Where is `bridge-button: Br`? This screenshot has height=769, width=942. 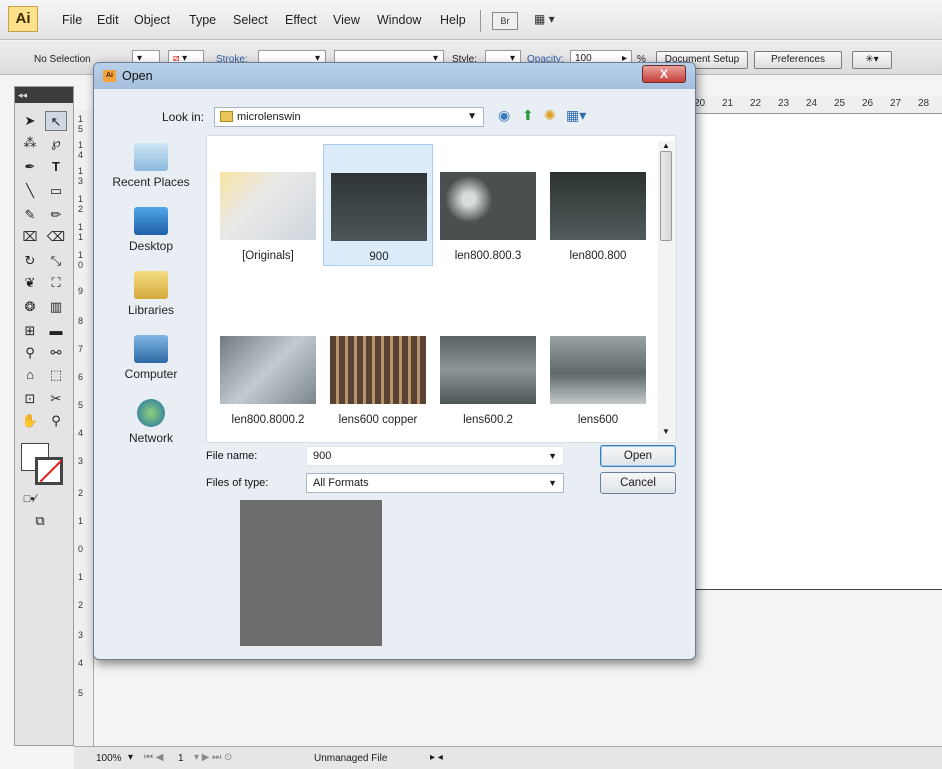
bridge-button: Br is located at coordinates (505, 21).